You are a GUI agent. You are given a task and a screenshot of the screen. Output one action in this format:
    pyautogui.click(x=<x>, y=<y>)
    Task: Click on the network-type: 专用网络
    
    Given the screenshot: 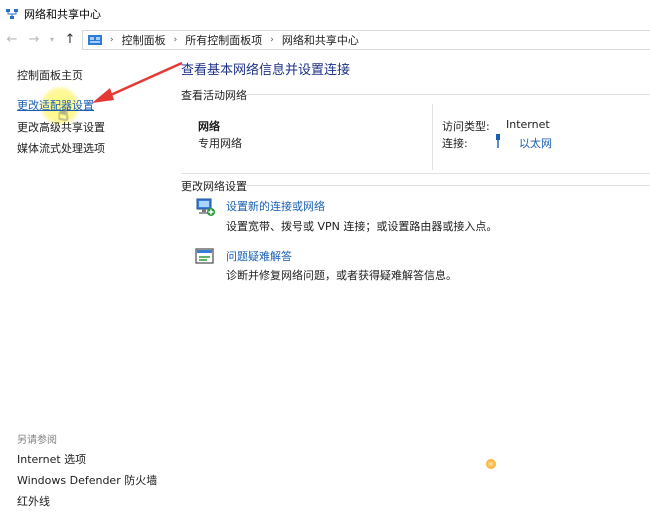 What is the action you would take?
    pyautogui.click(x=220, y=143)
    